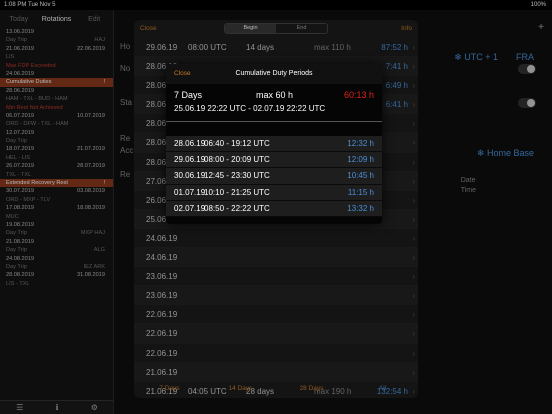 This screenshot has height=414, width=552. Describe the element at coordinates (360, 208) in the screenshot. I see `duty-day-hours: 13:32 h` at that location.